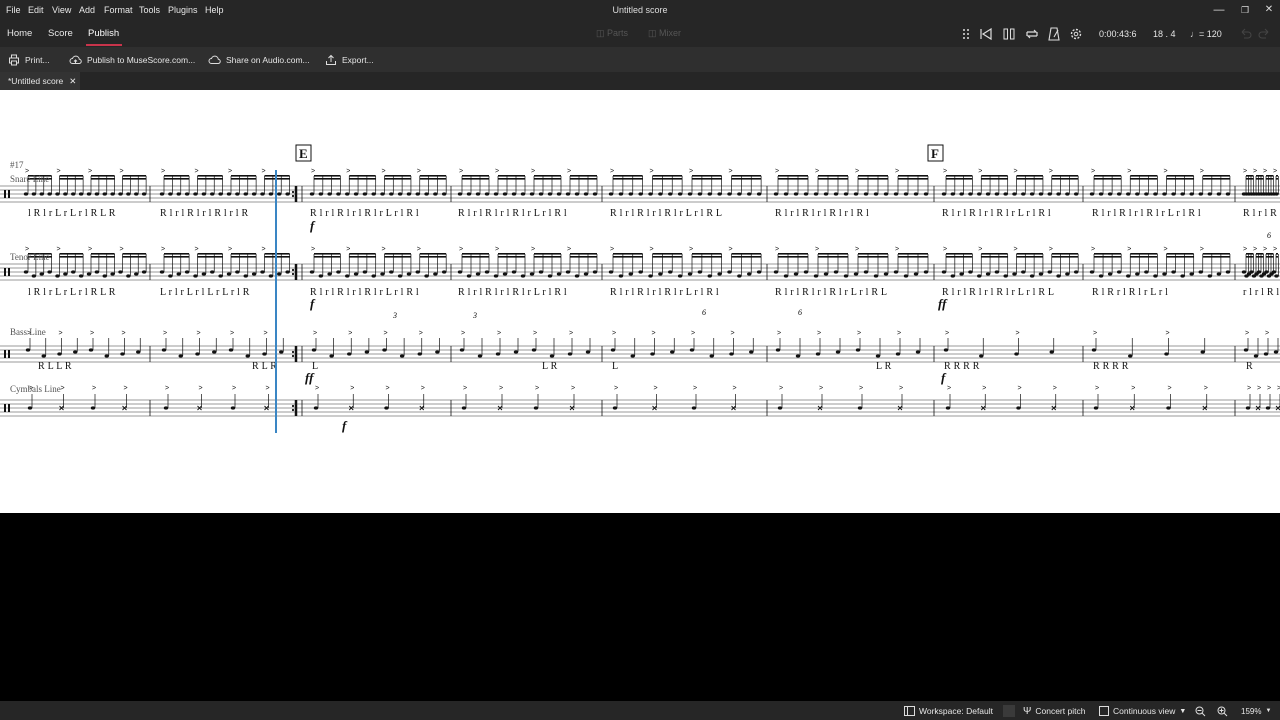 Image resolution: width=1280 pixels, height=720 pixels. I want to click on zoom-out-button, so click(1200, 711).